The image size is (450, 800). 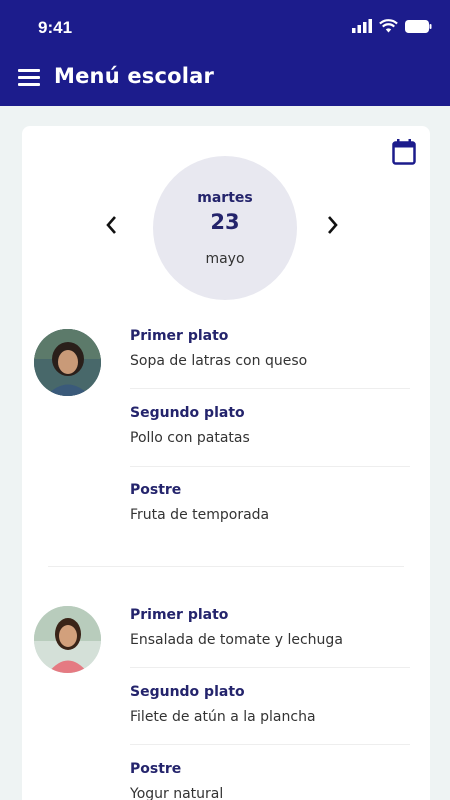 What do you see at coordinates (236, 640) in the screenshot?
I see `dish-name: Ensalada de tomate y lechuga` at bounding box center [236, 640].